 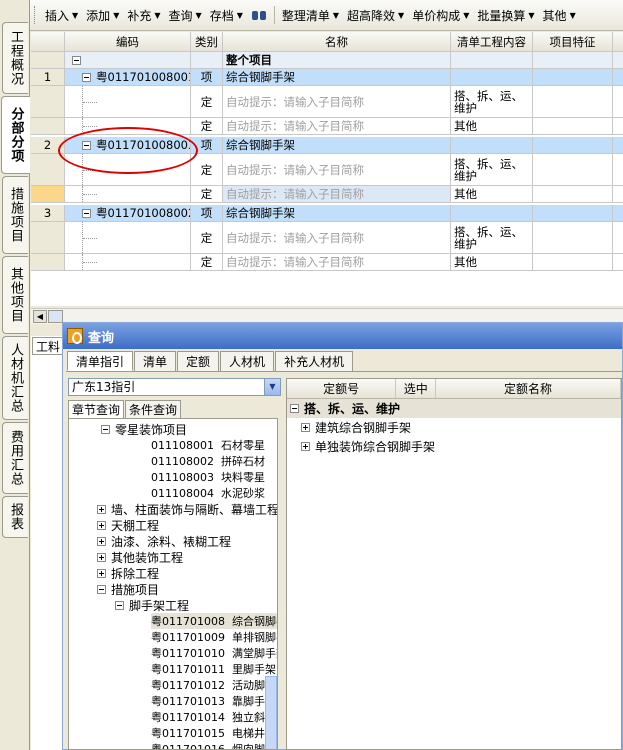 I want to click on header-code: 编码, so click(x=128, y=42).